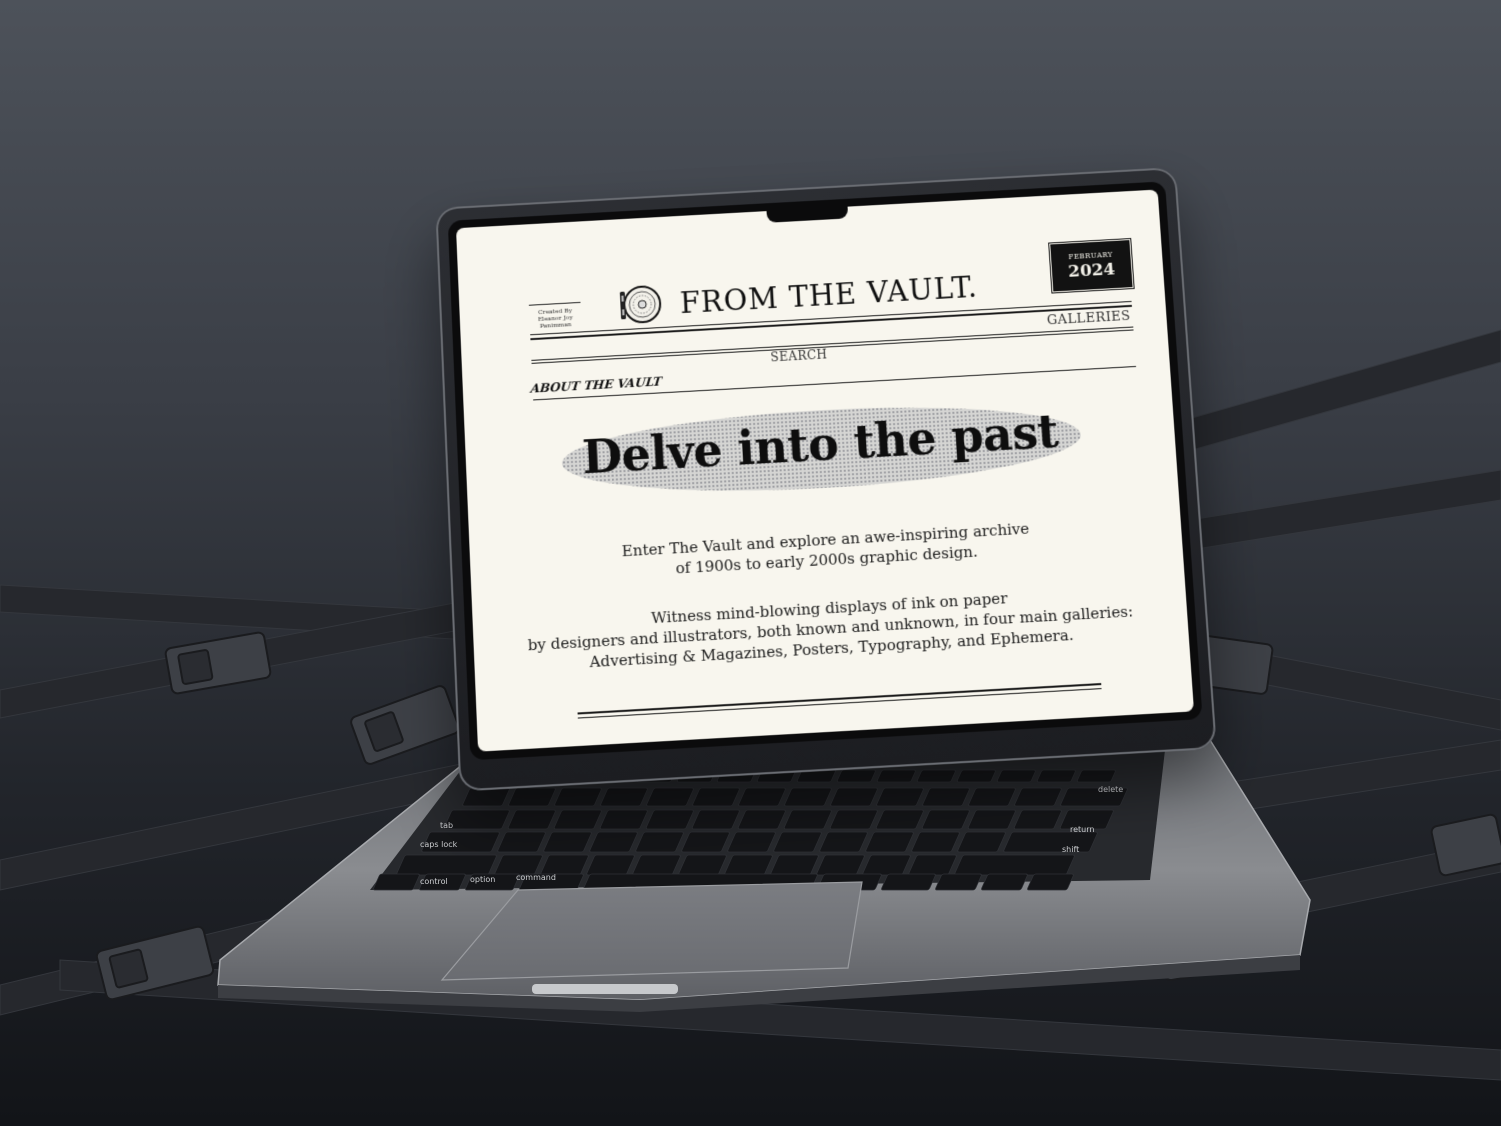 This screenshot has height=1126, width=1501. Describe the element at coordinates (799, 355) in the screenshot. I see `nav-search: SEARCH` at that location.